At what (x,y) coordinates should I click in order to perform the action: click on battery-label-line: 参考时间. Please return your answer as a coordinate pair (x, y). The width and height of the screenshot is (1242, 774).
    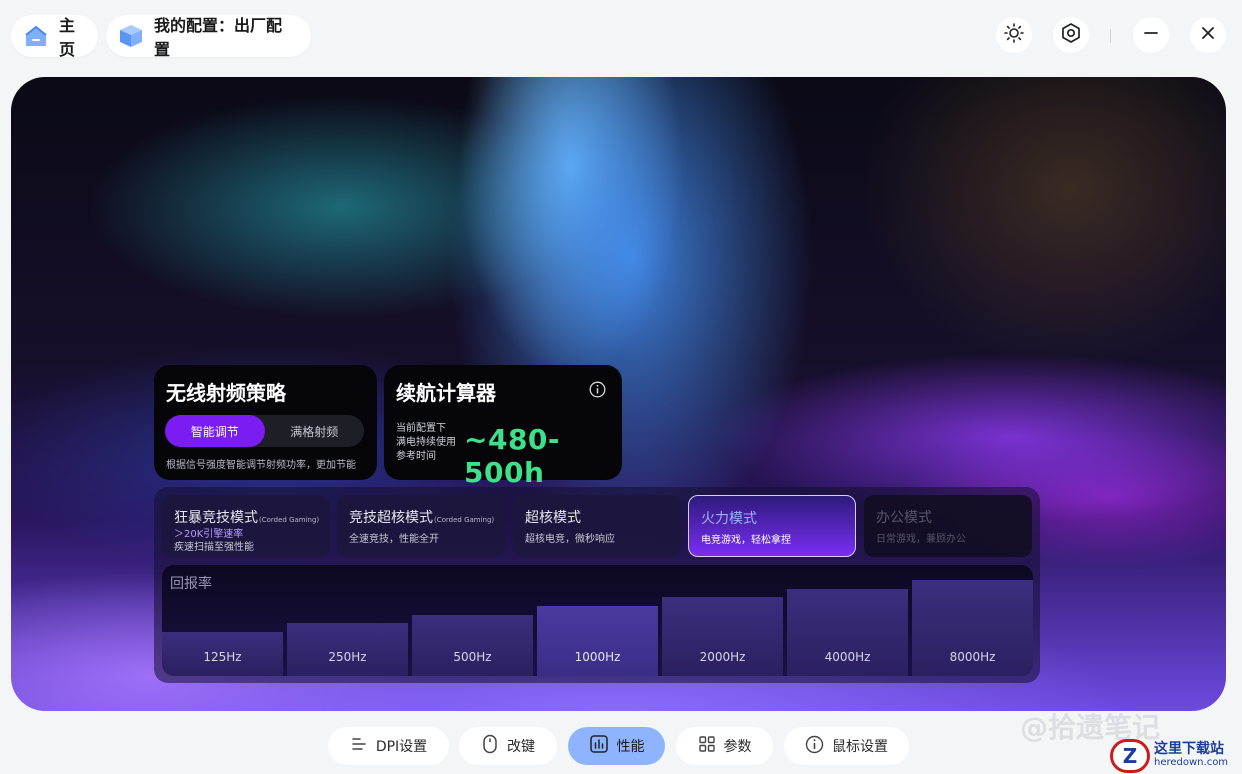
    Looking at the image, I should click on (416, 456).